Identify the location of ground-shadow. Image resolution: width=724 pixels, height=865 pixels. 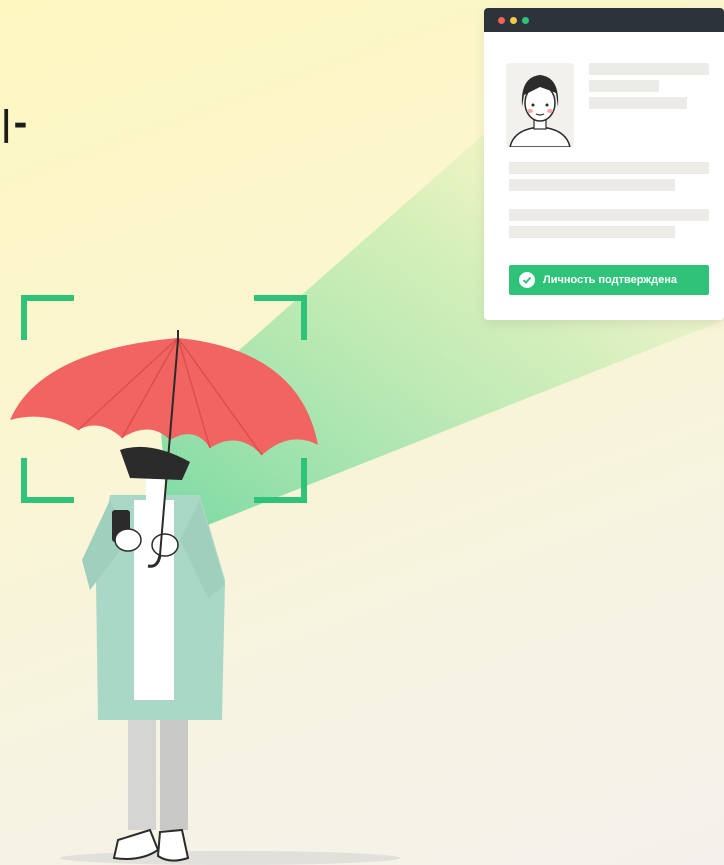
(230, 858).